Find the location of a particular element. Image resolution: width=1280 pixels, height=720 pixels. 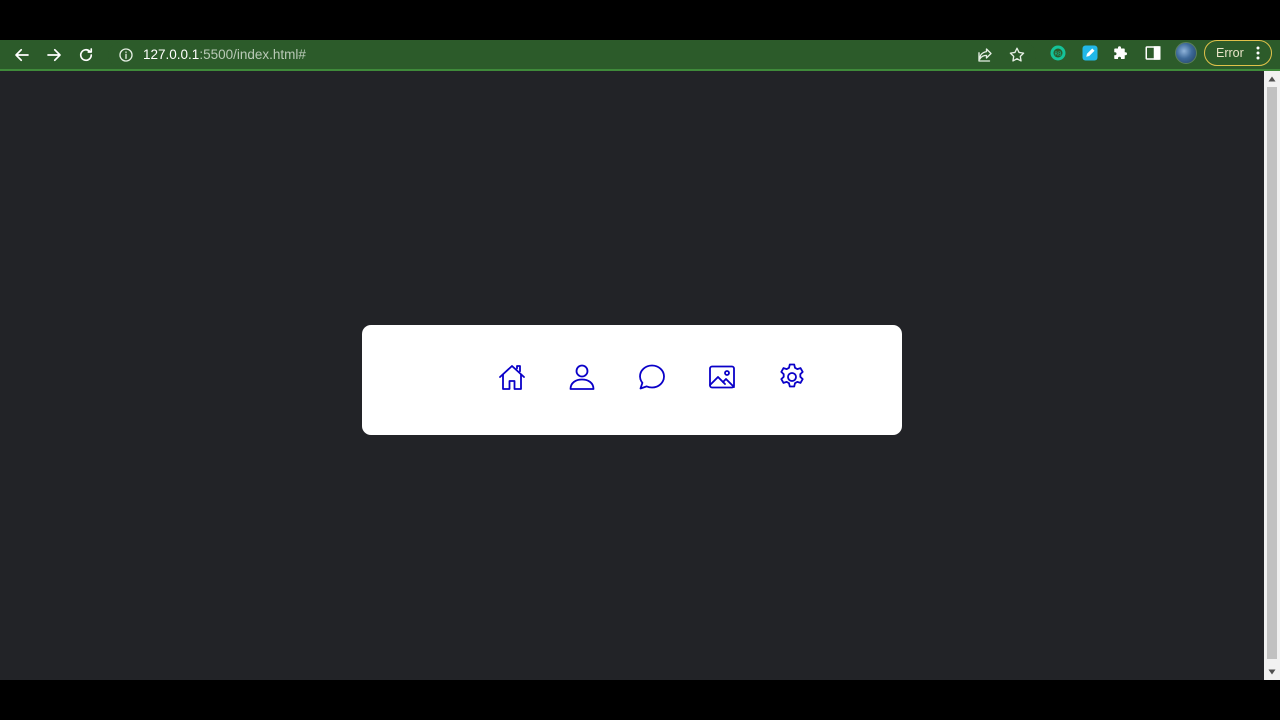

nav-item-messages is located at coordinates (652, 377).